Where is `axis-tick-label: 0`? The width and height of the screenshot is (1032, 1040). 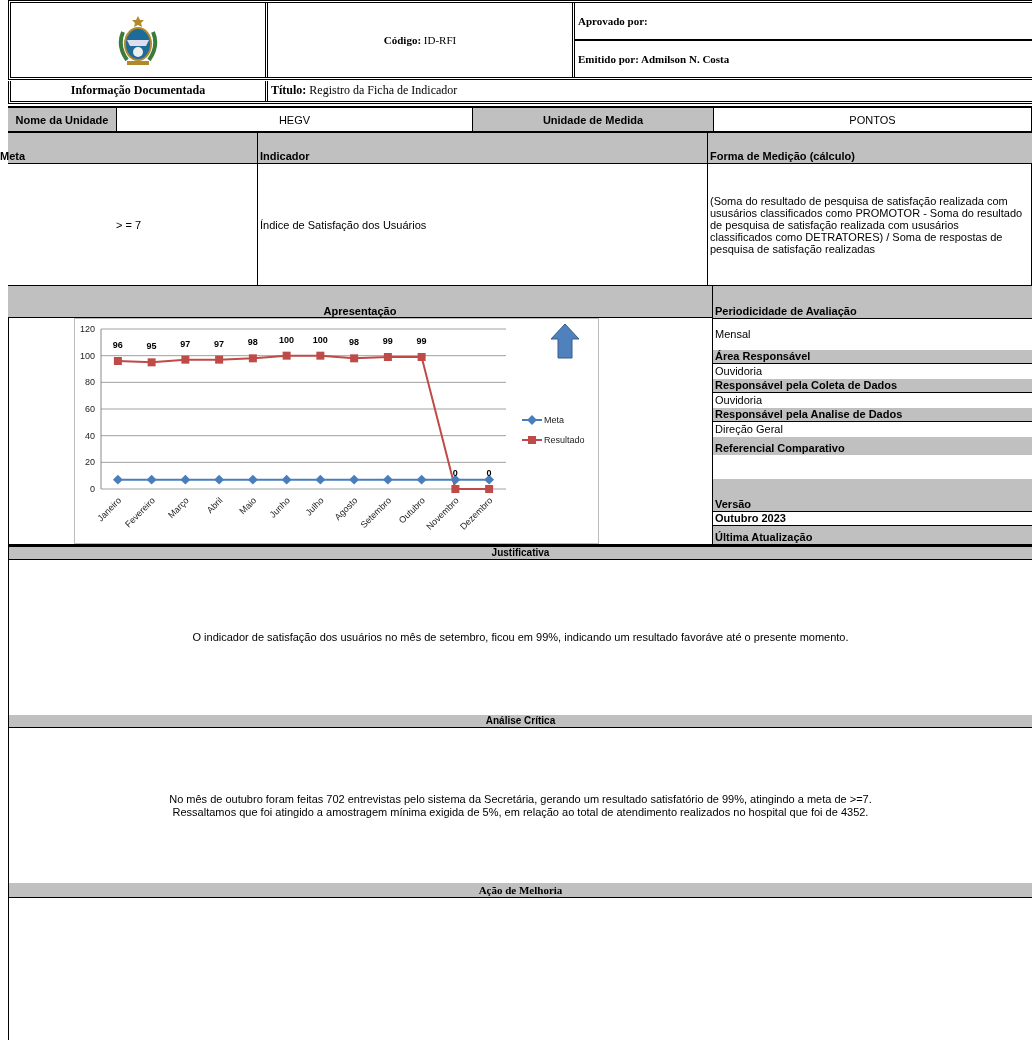
axis-tick-label: 0 is located at coordinates (92, 489).